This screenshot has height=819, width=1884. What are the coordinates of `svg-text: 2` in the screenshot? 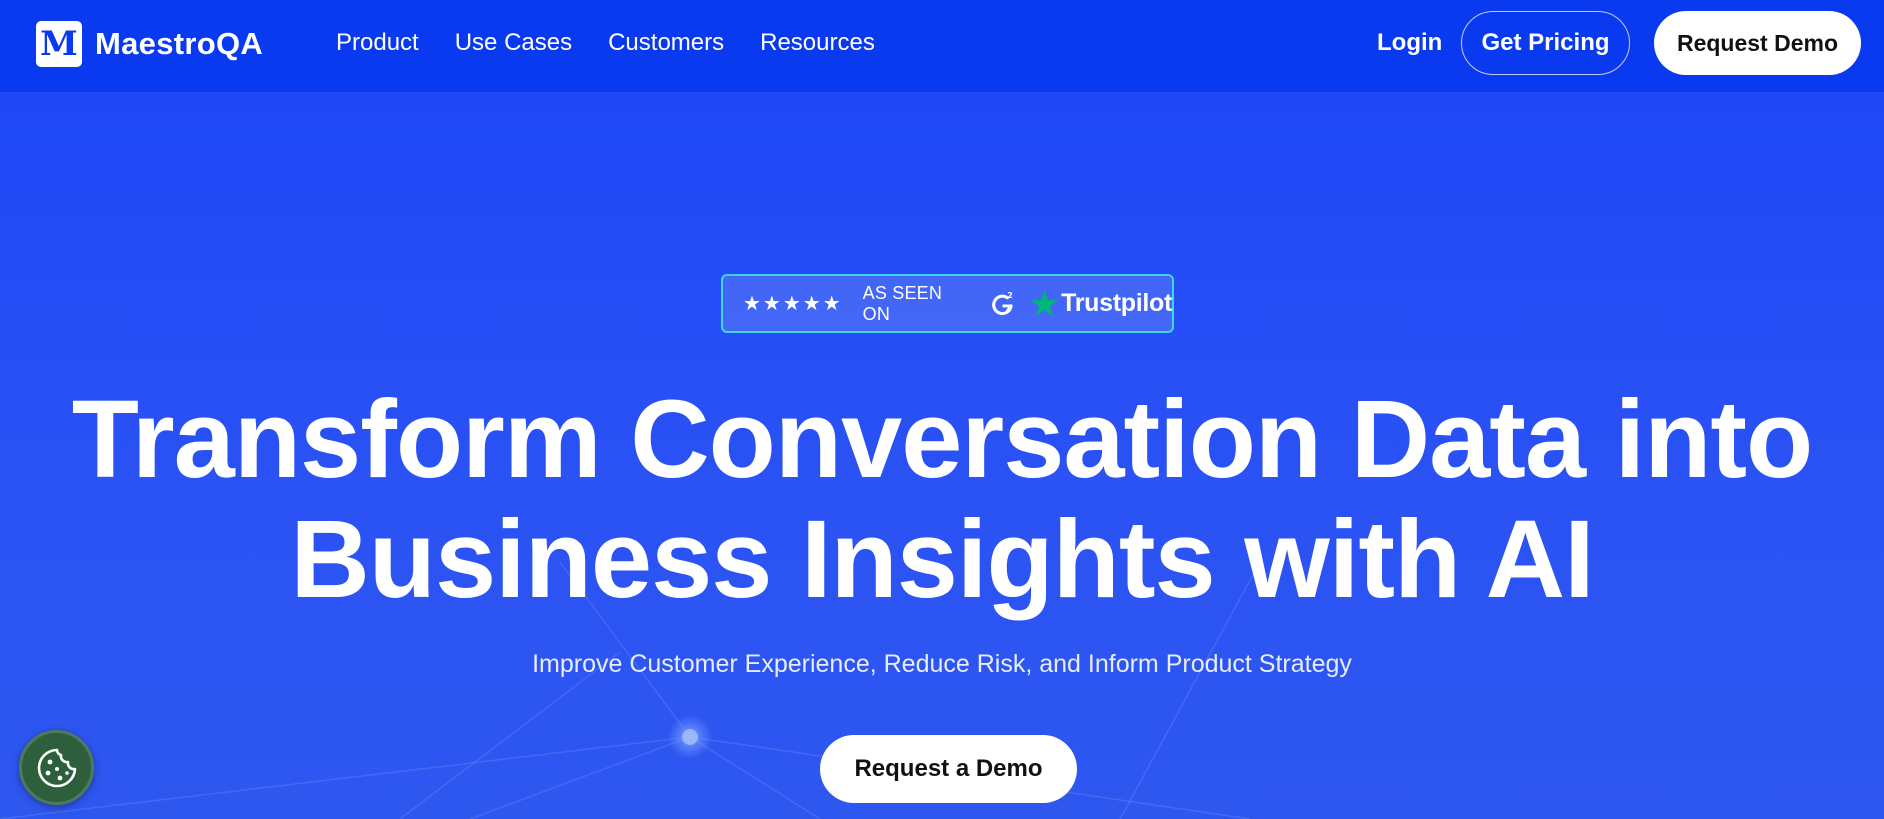 It's located at (1009, 295).